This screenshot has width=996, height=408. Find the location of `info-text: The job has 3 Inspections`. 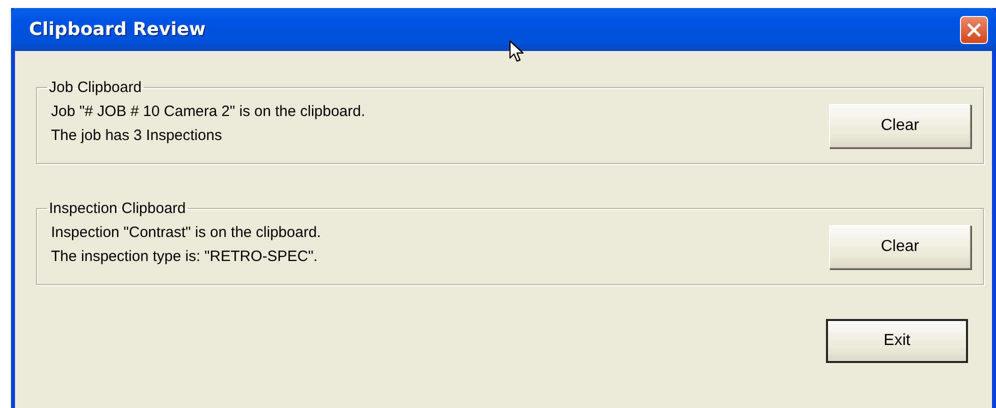

info-text: The job has 3 Inspections is located at coordinates (137, 136).